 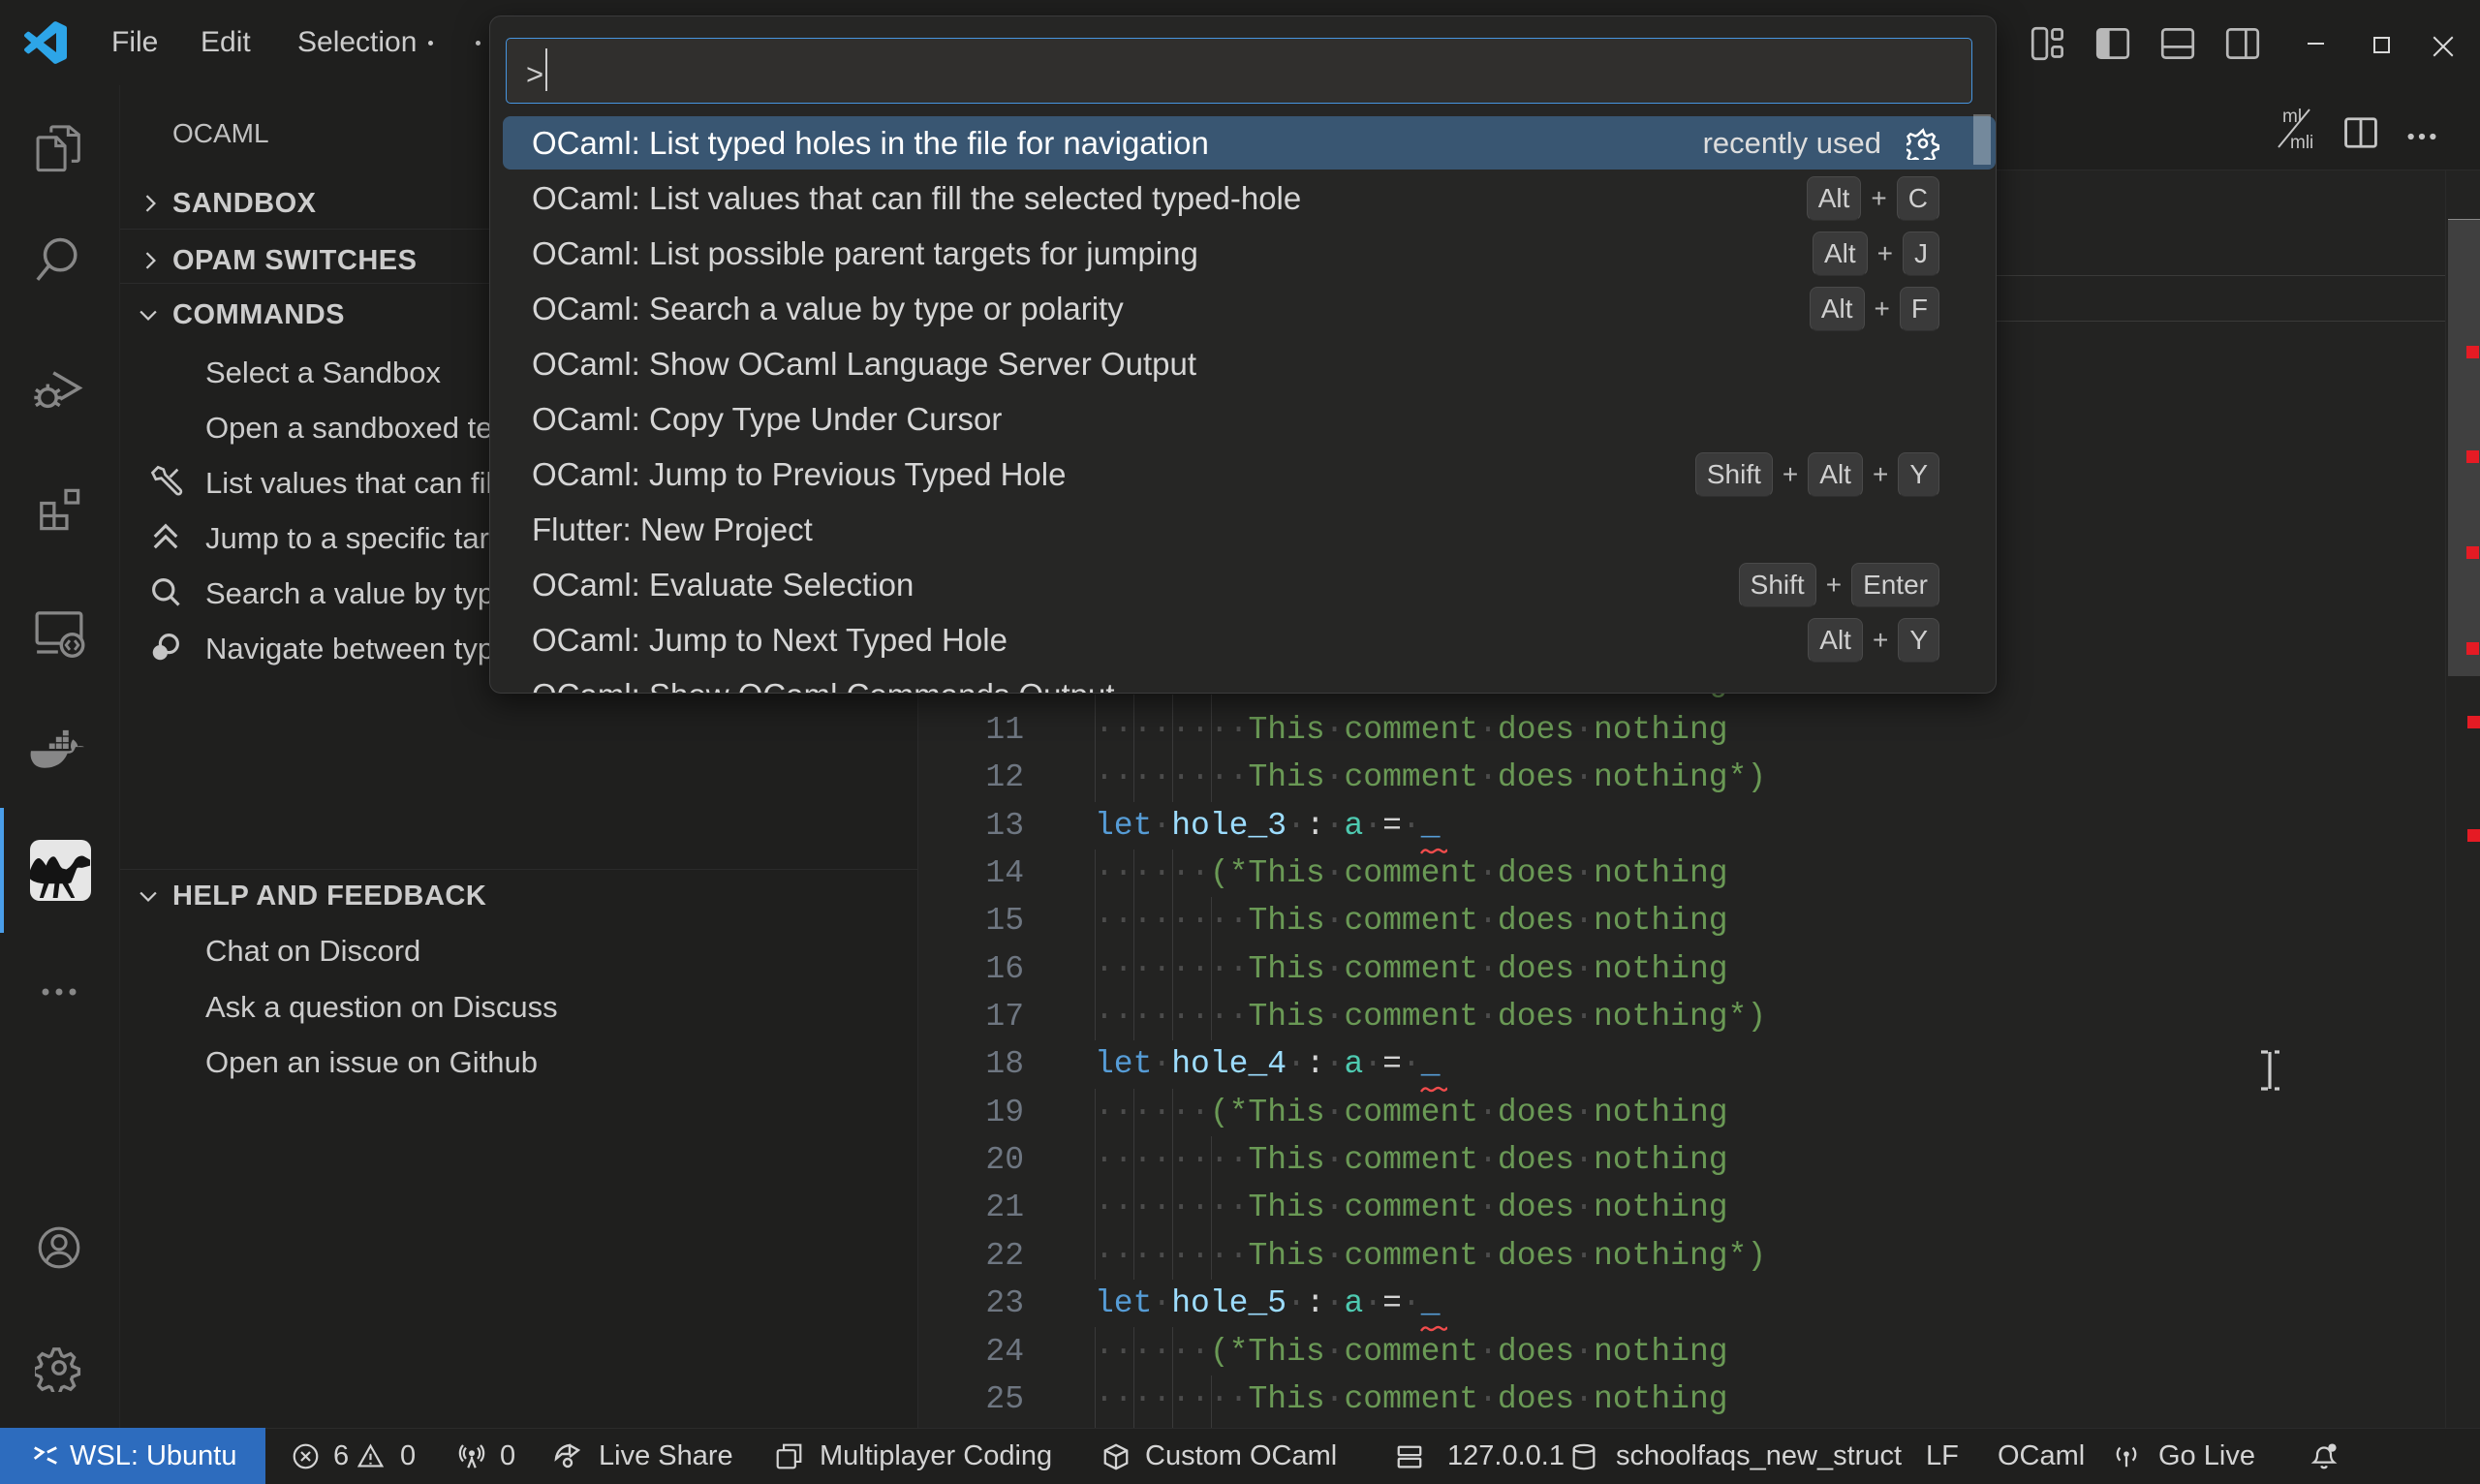 What do you see at coordinates (2301, 142) in the screenshot?
I see `svg-text: mli` at bounding box center [2301, 142].